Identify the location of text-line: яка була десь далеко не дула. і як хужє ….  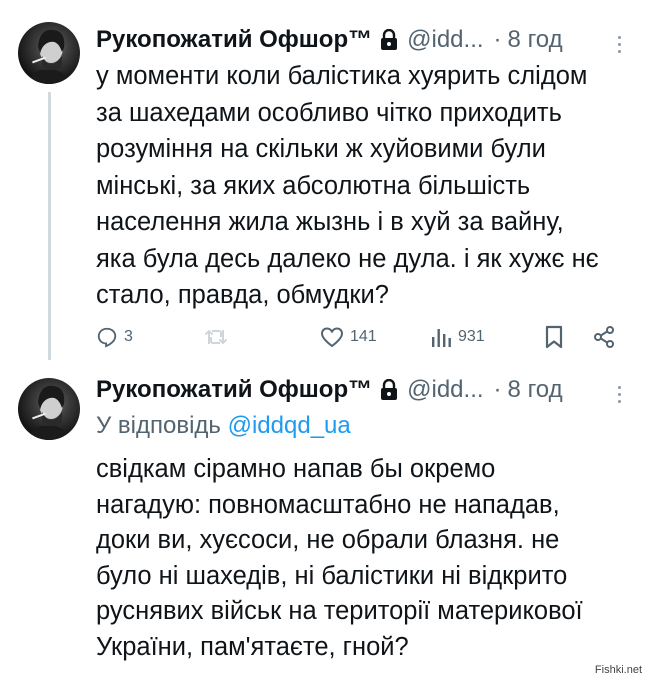
(347, 258).